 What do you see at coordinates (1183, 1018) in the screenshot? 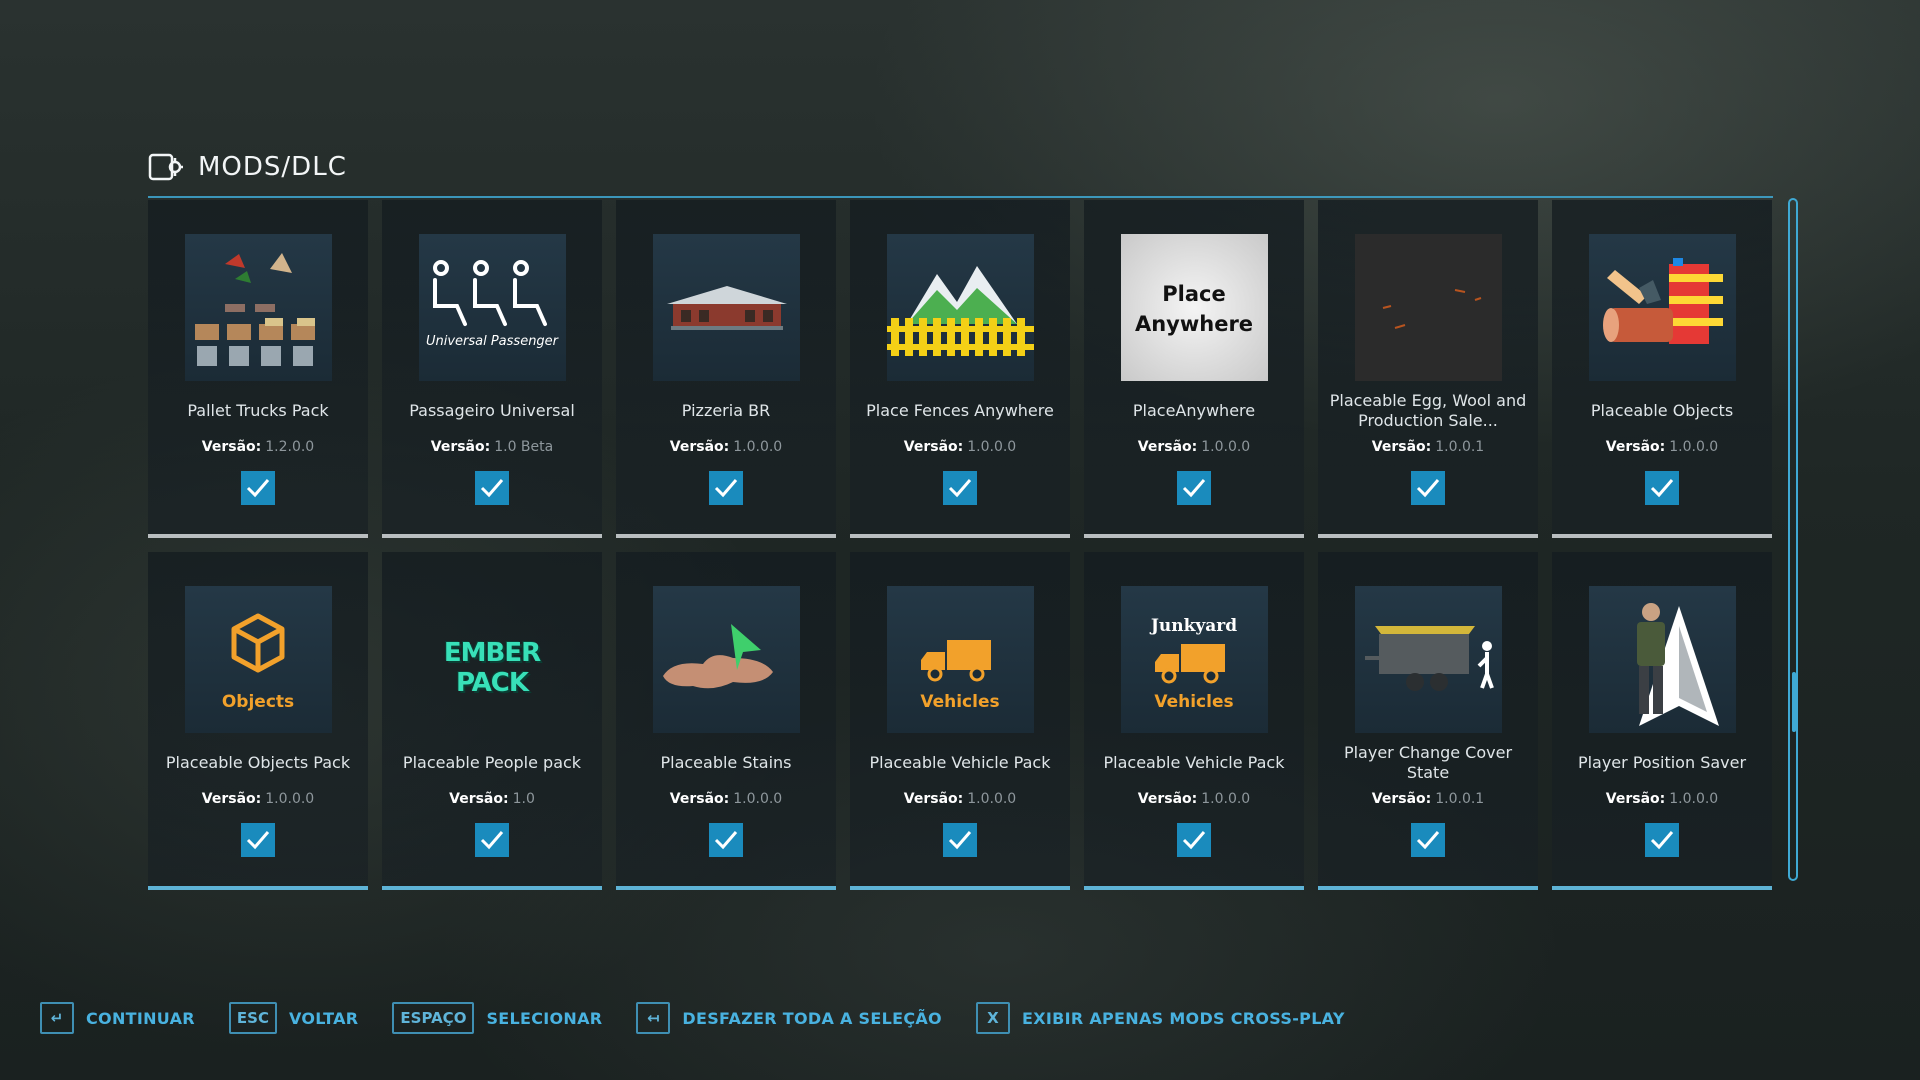
I see `crossplay-filter-label: EXIBIR APENAS MODS CROSS-PLAY` at bounding box center [1183, 1018].